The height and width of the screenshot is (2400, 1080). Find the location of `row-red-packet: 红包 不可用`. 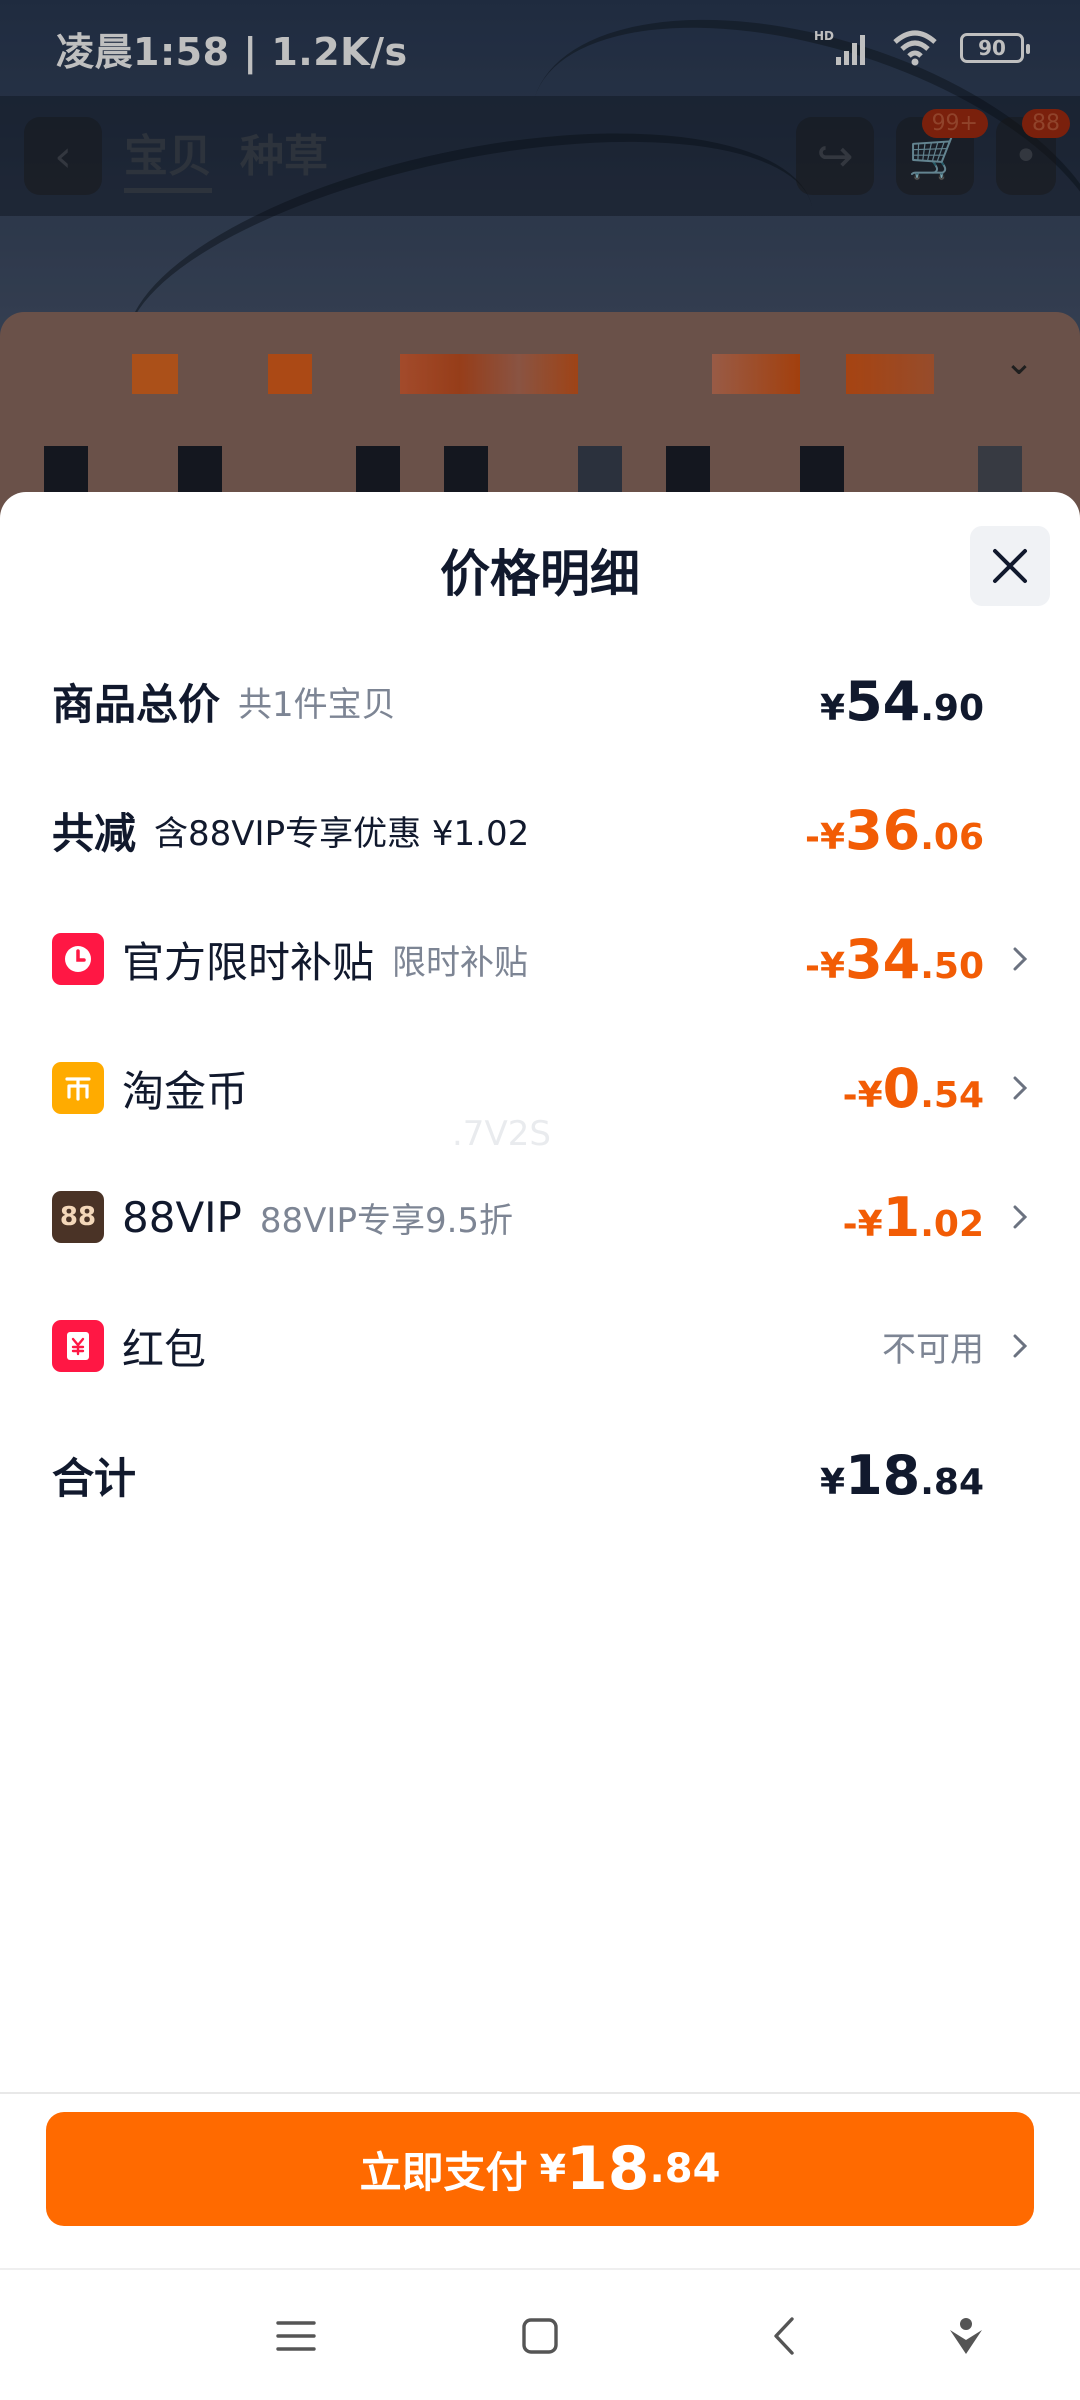

row-red-packet: 红包 不可用 is located at coordinates (540, 1346).